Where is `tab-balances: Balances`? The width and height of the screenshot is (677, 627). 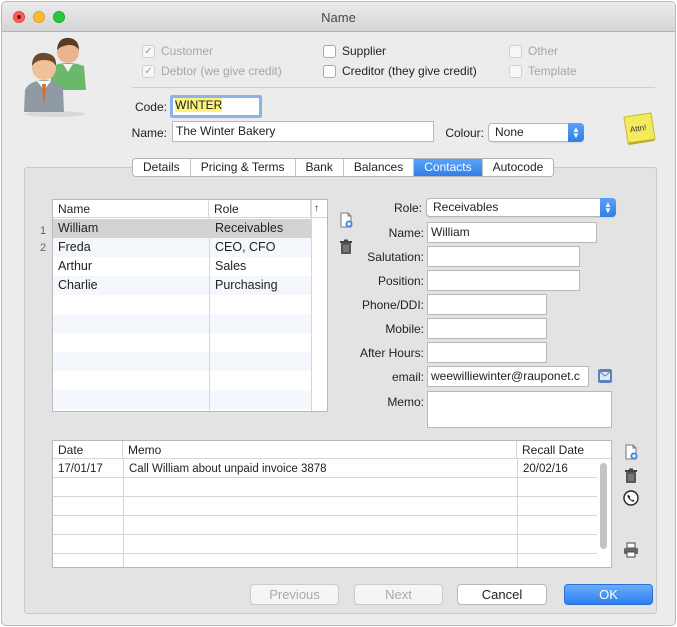
tab-balances: Balances is located at coordinates (379, 167).